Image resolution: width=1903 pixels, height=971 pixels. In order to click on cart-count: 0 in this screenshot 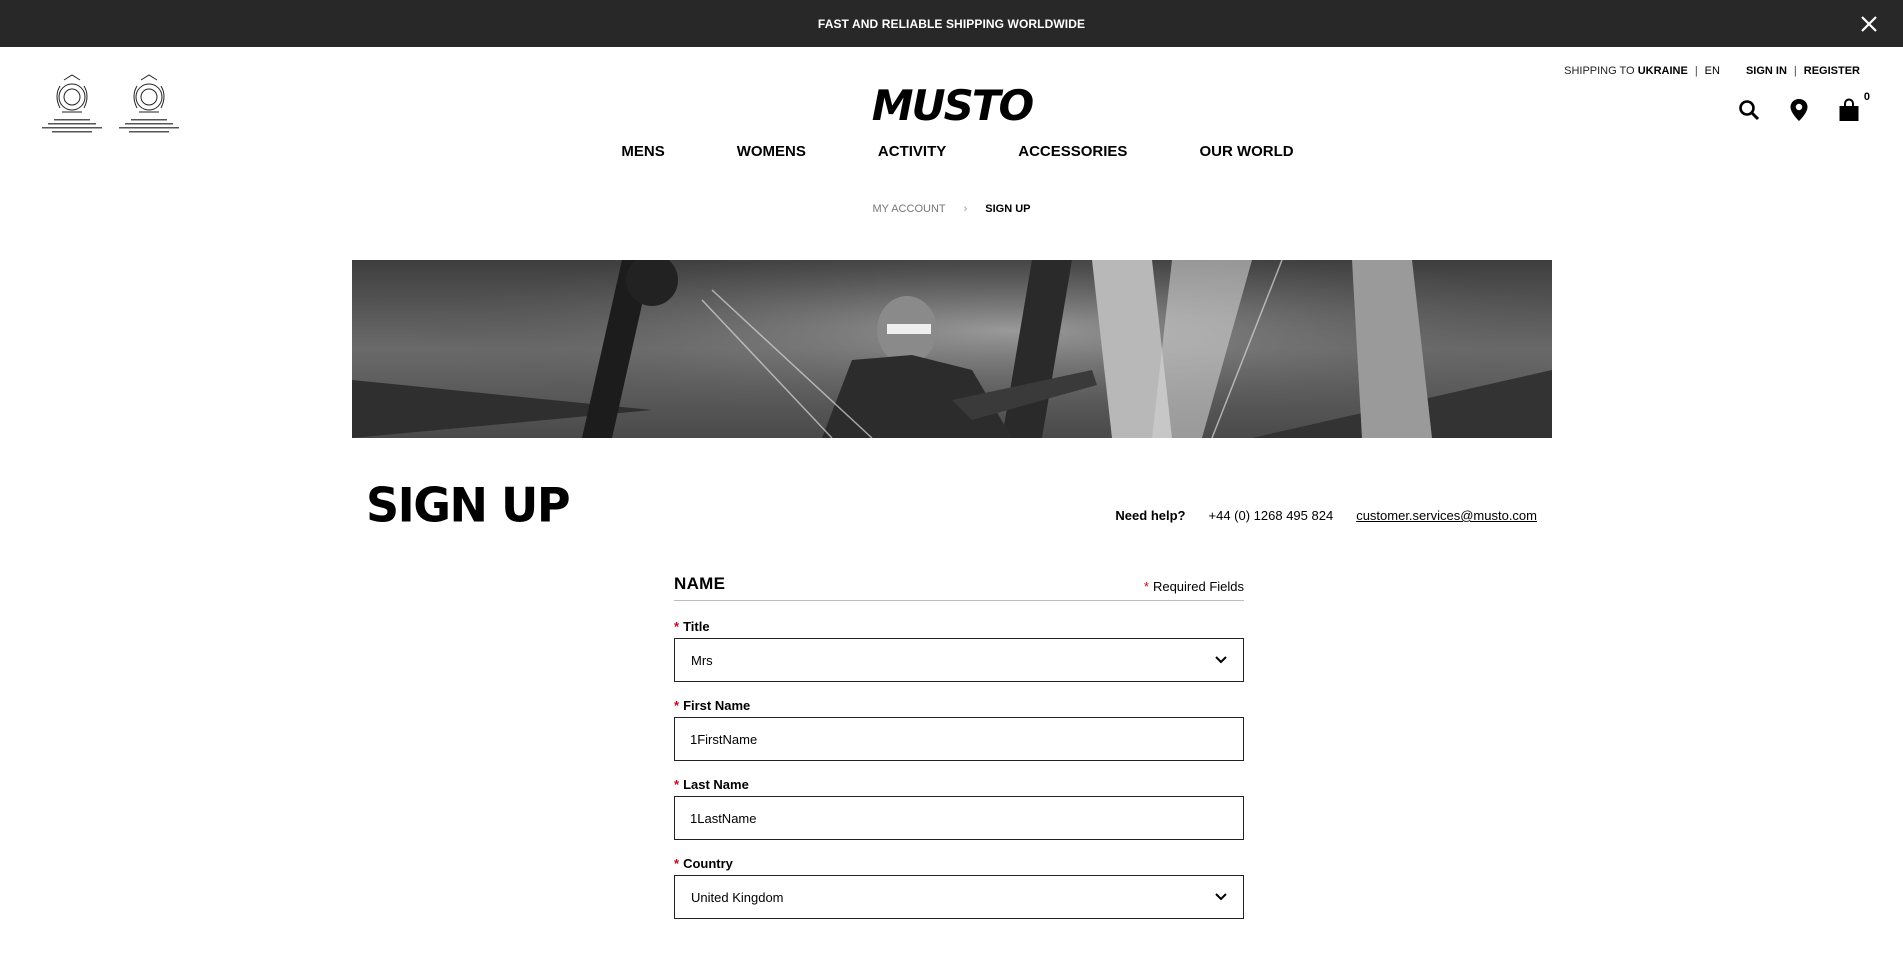, I will do `click(1866, 97)`.